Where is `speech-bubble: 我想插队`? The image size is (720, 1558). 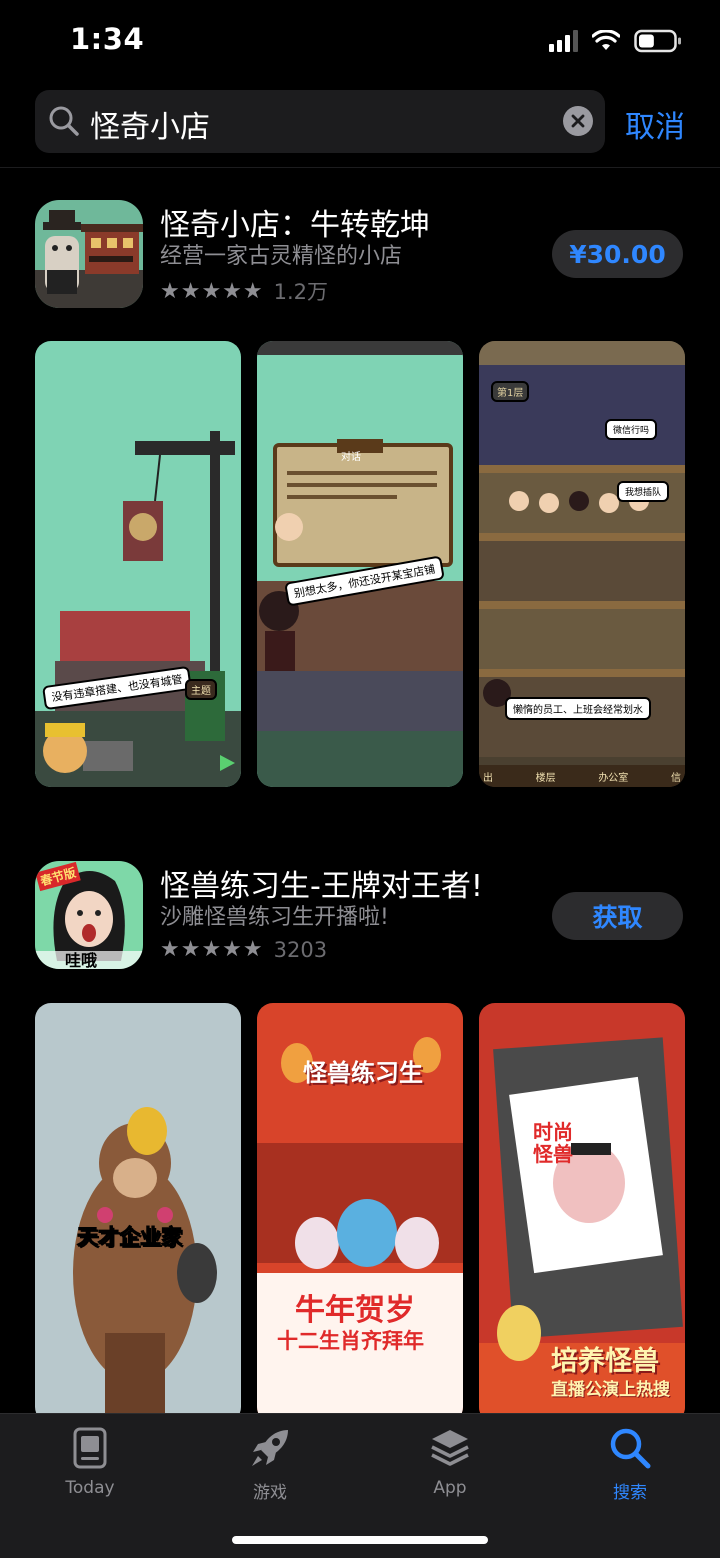
speech-bubble: 我想插队 is located at coordinates (643, 491).